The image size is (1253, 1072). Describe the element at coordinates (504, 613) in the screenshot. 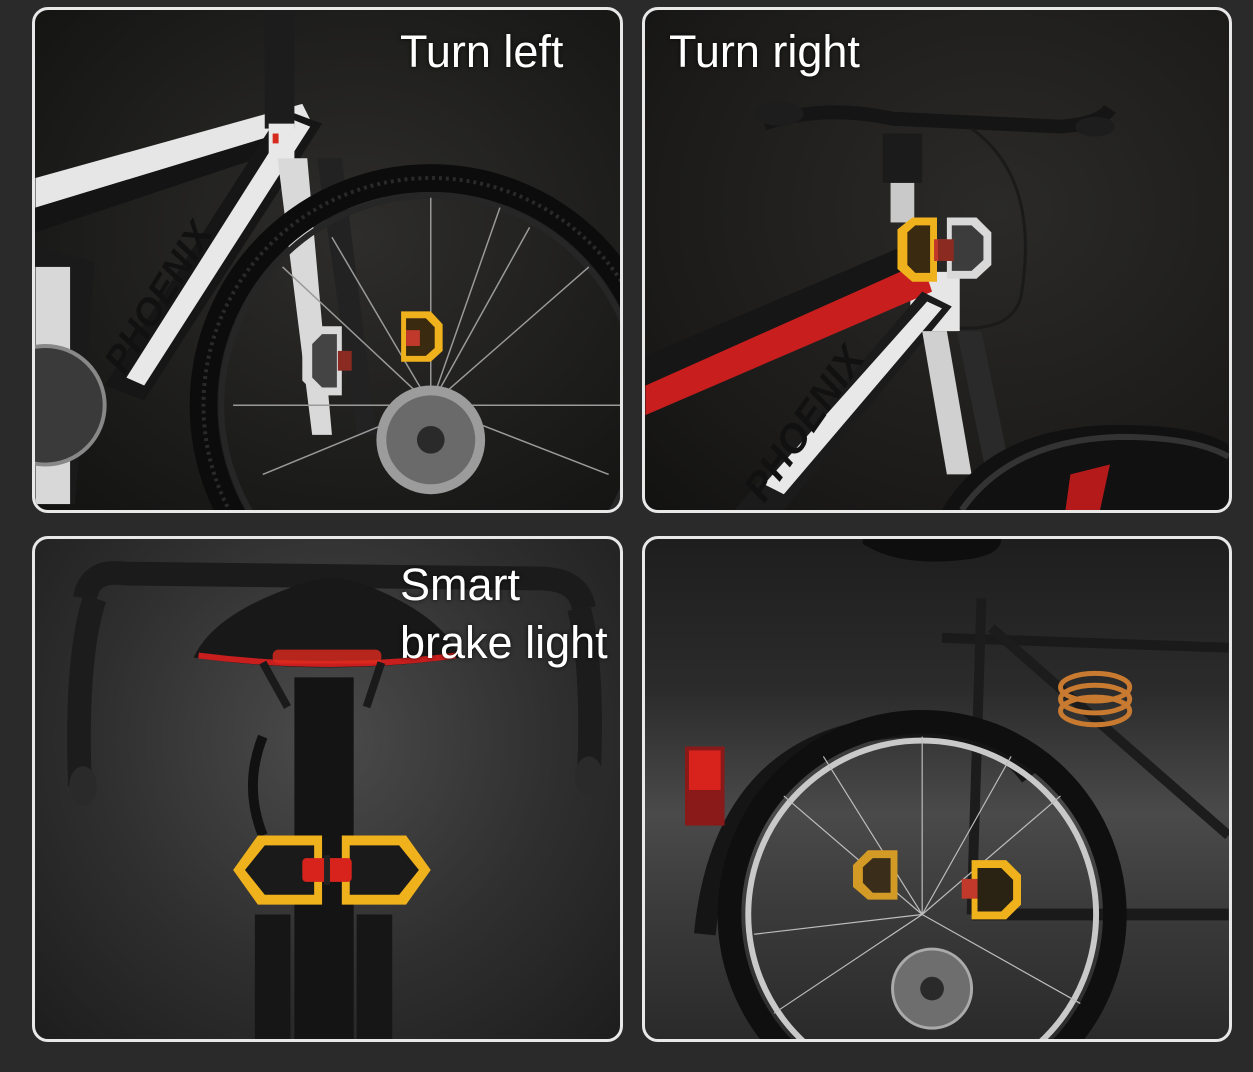

I see `smart-brake-light-label: Smart brake light` at that location.